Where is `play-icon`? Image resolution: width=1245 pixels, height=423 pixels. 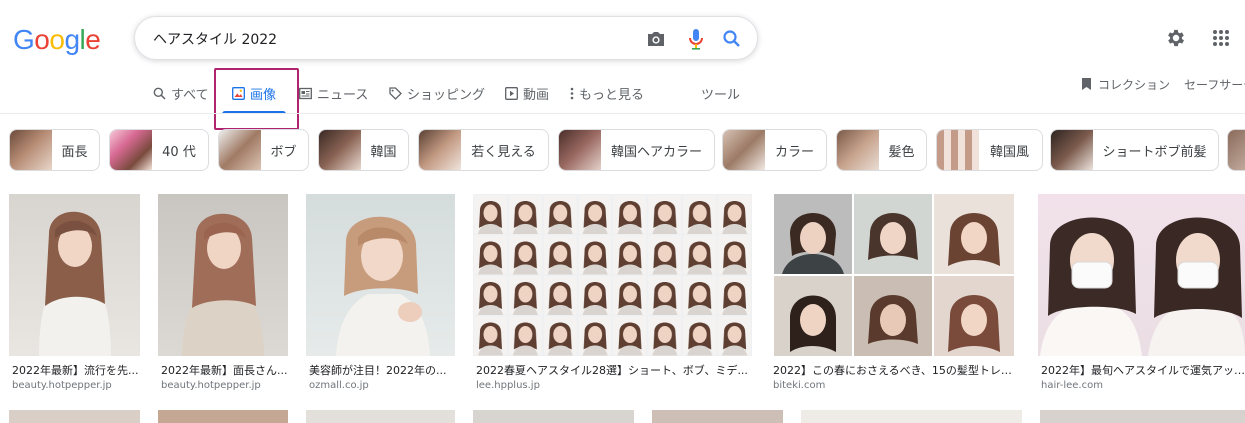 play-icon is located at coordinates (511, 93).